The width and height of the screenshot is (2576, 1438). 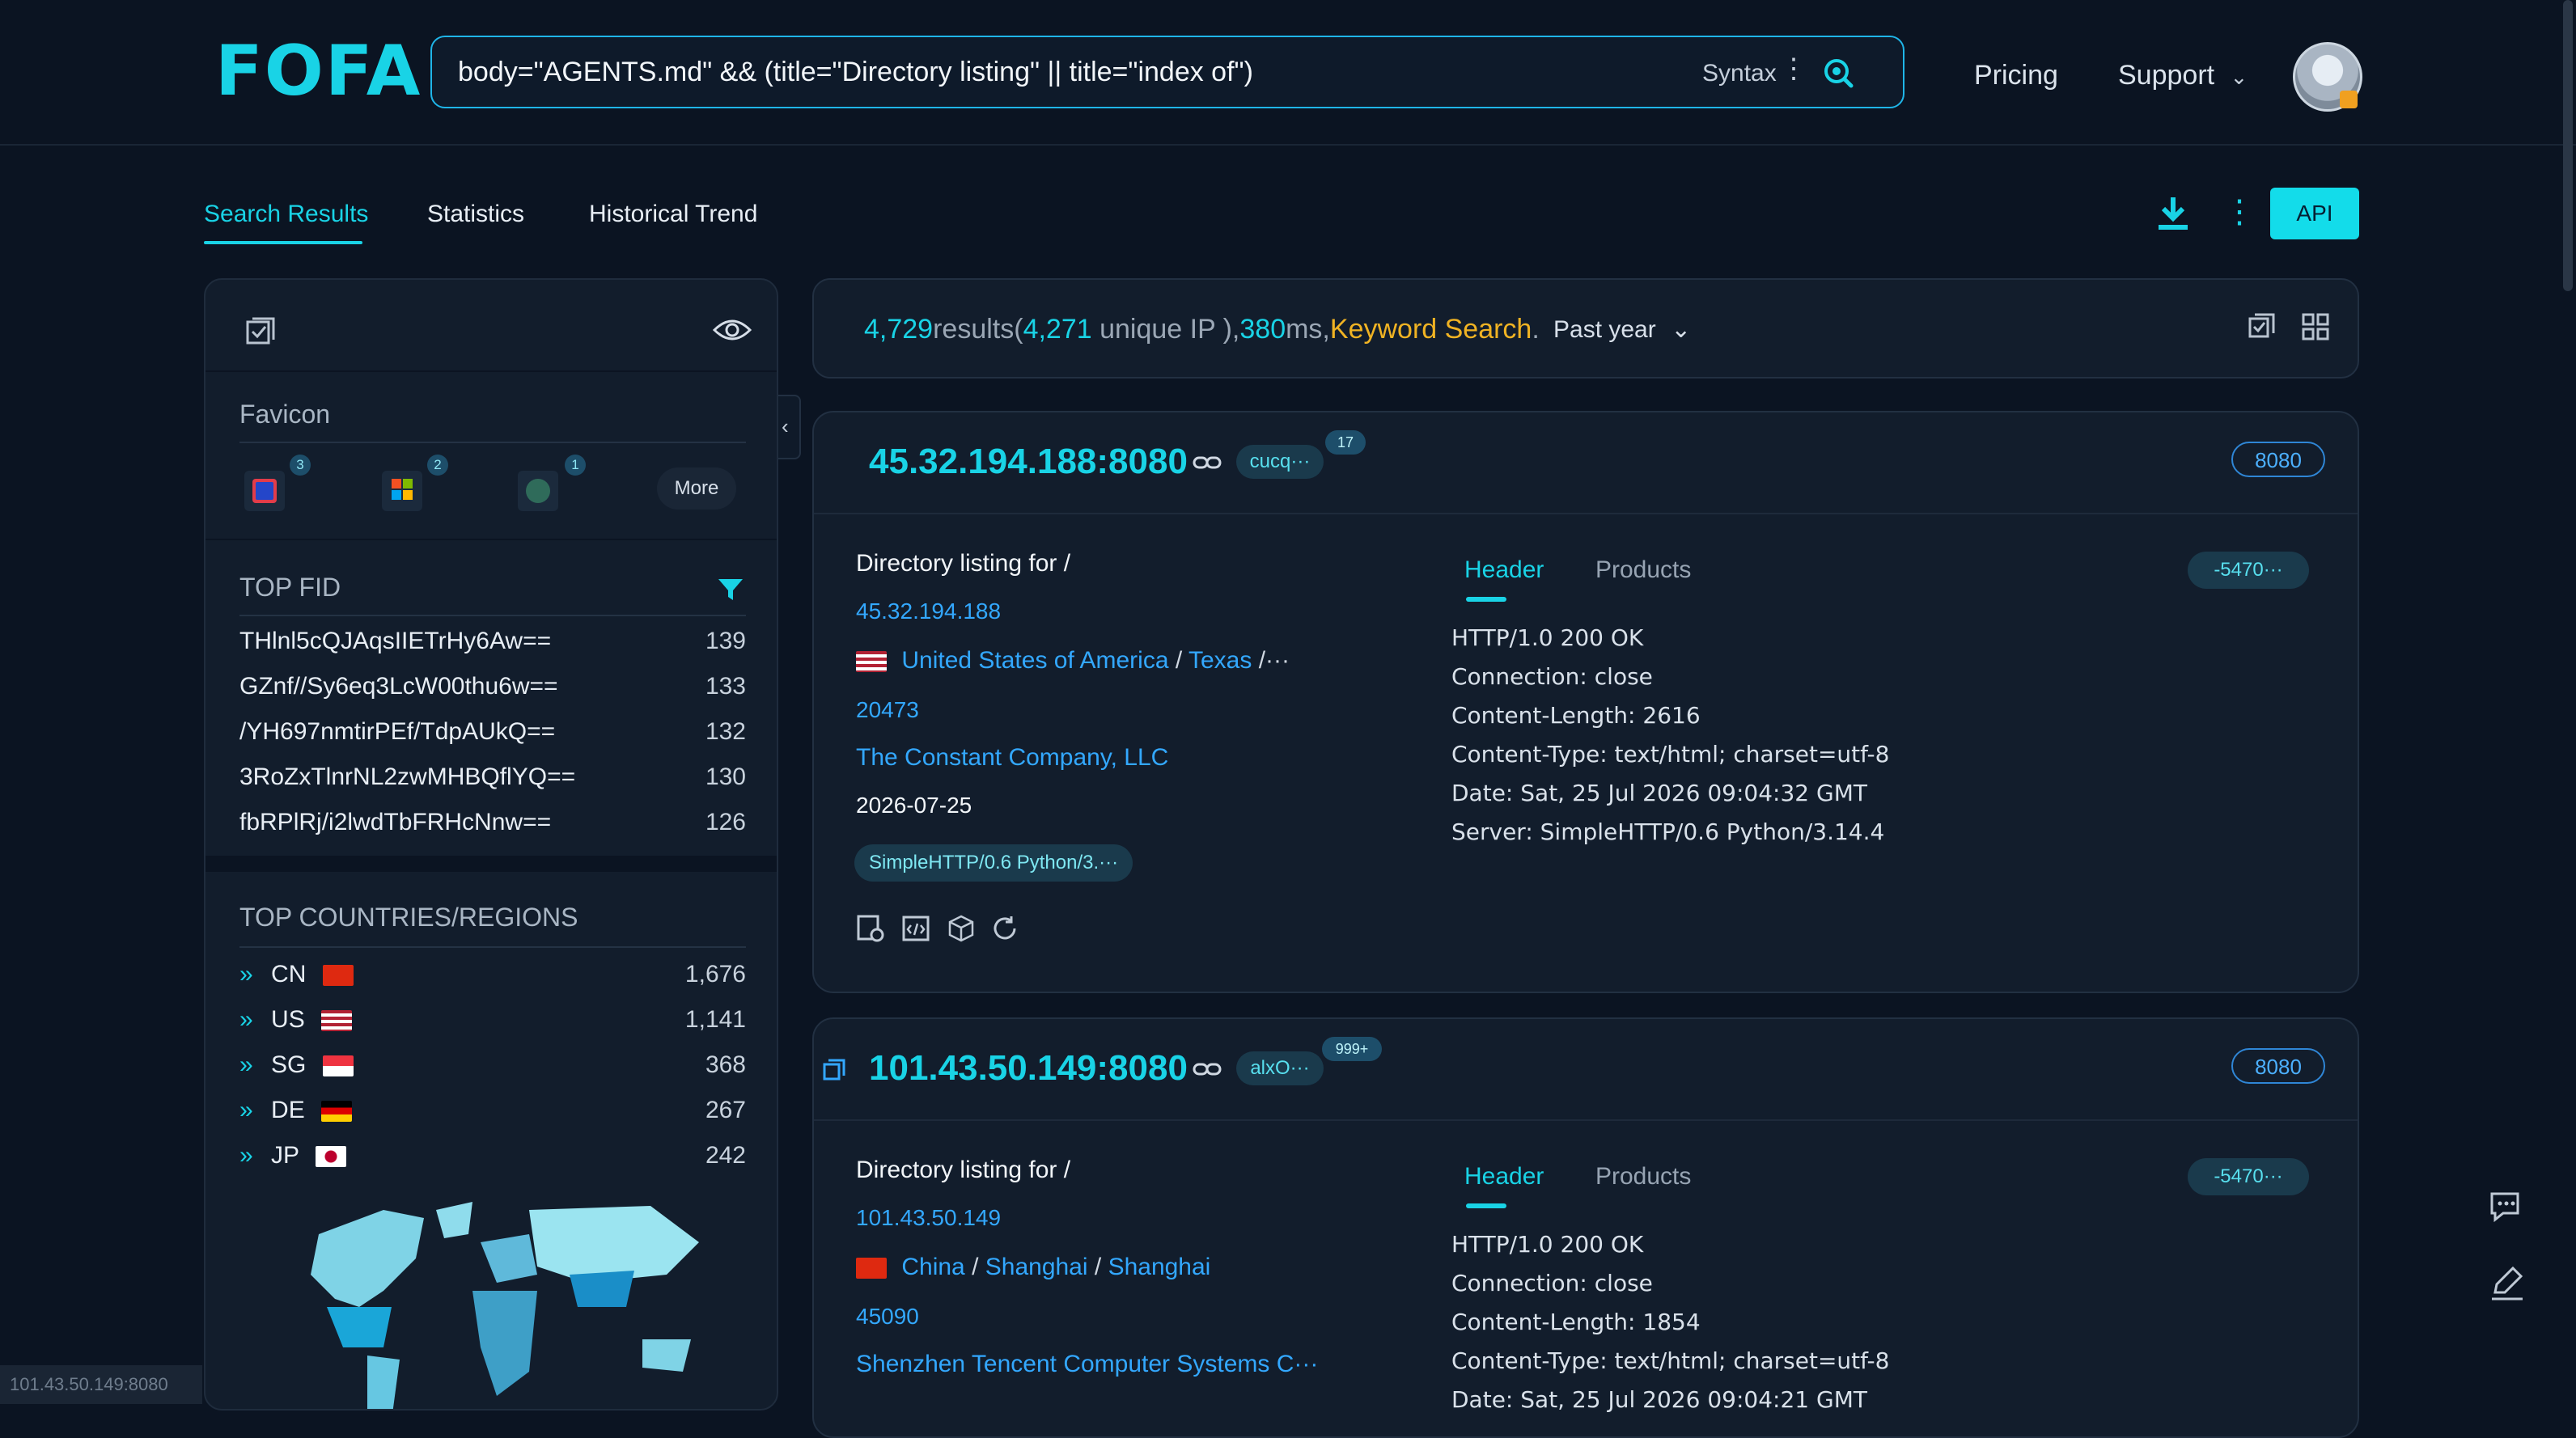 I want to click on region-link: Shanghai, so click(x=1036, y=1267).